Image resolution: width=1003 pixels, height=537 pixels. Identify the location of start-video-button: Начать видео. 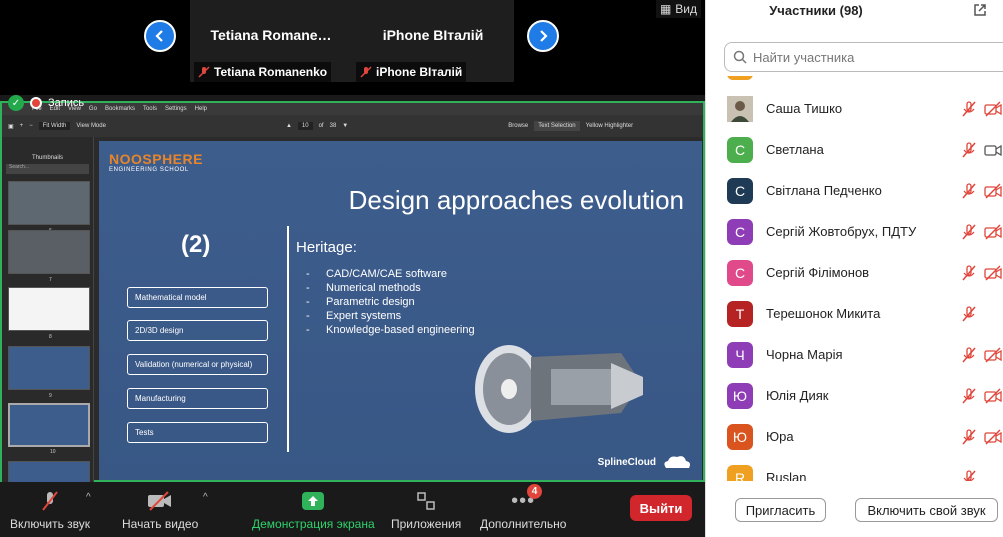
(160, 510).